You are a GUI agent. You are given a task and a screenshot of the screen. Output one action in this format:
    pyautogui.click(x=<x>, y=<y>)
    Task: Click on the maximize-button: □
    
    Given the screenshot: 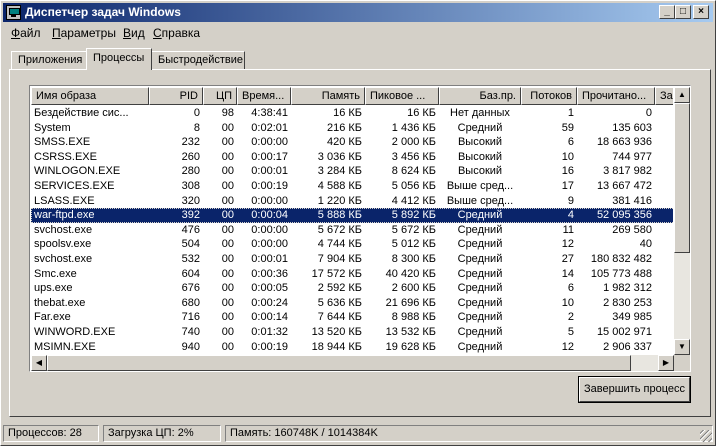 What is the action you would take?
    pyautogui.click(x=683, y=12)
    